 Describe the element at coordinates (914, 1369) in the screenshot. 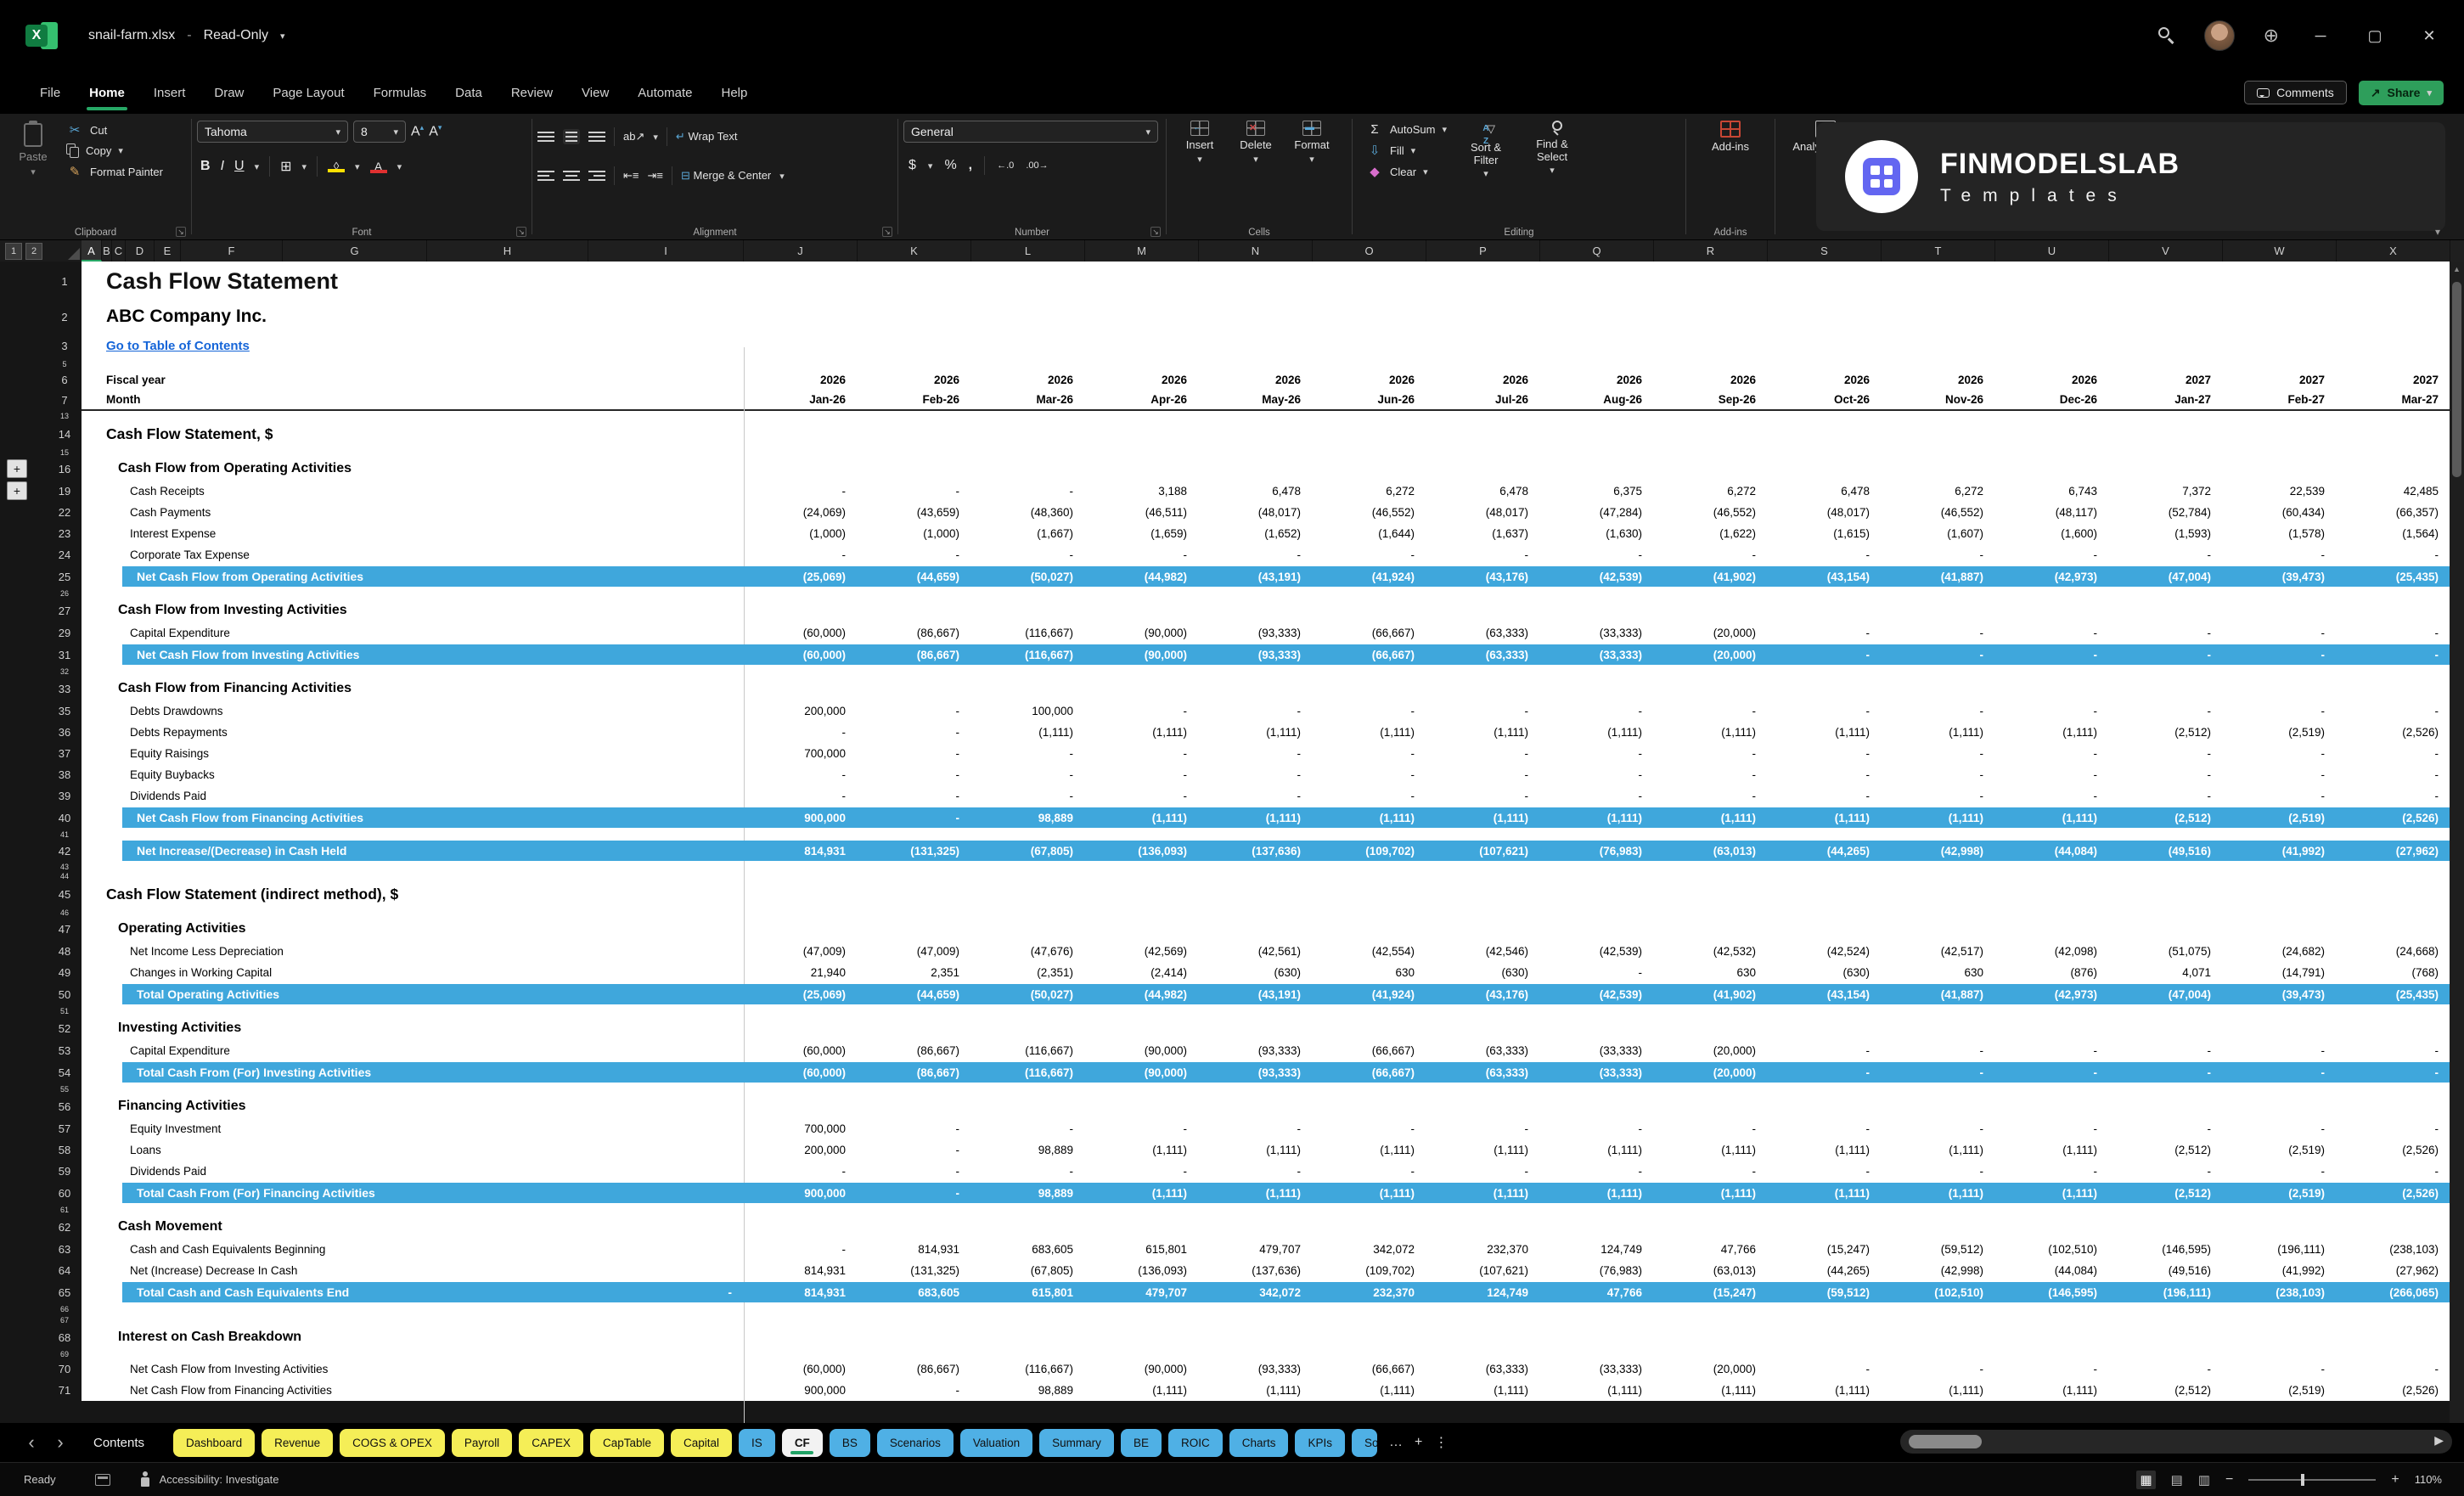

I see `cell: (86,667)` at that location.